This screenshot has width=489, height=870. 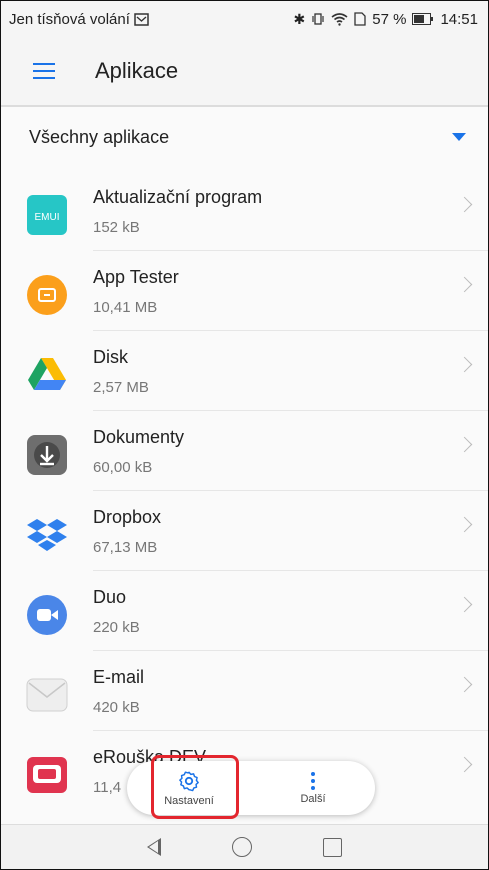 I want to click on home-icon, so click(x=241, y=847).